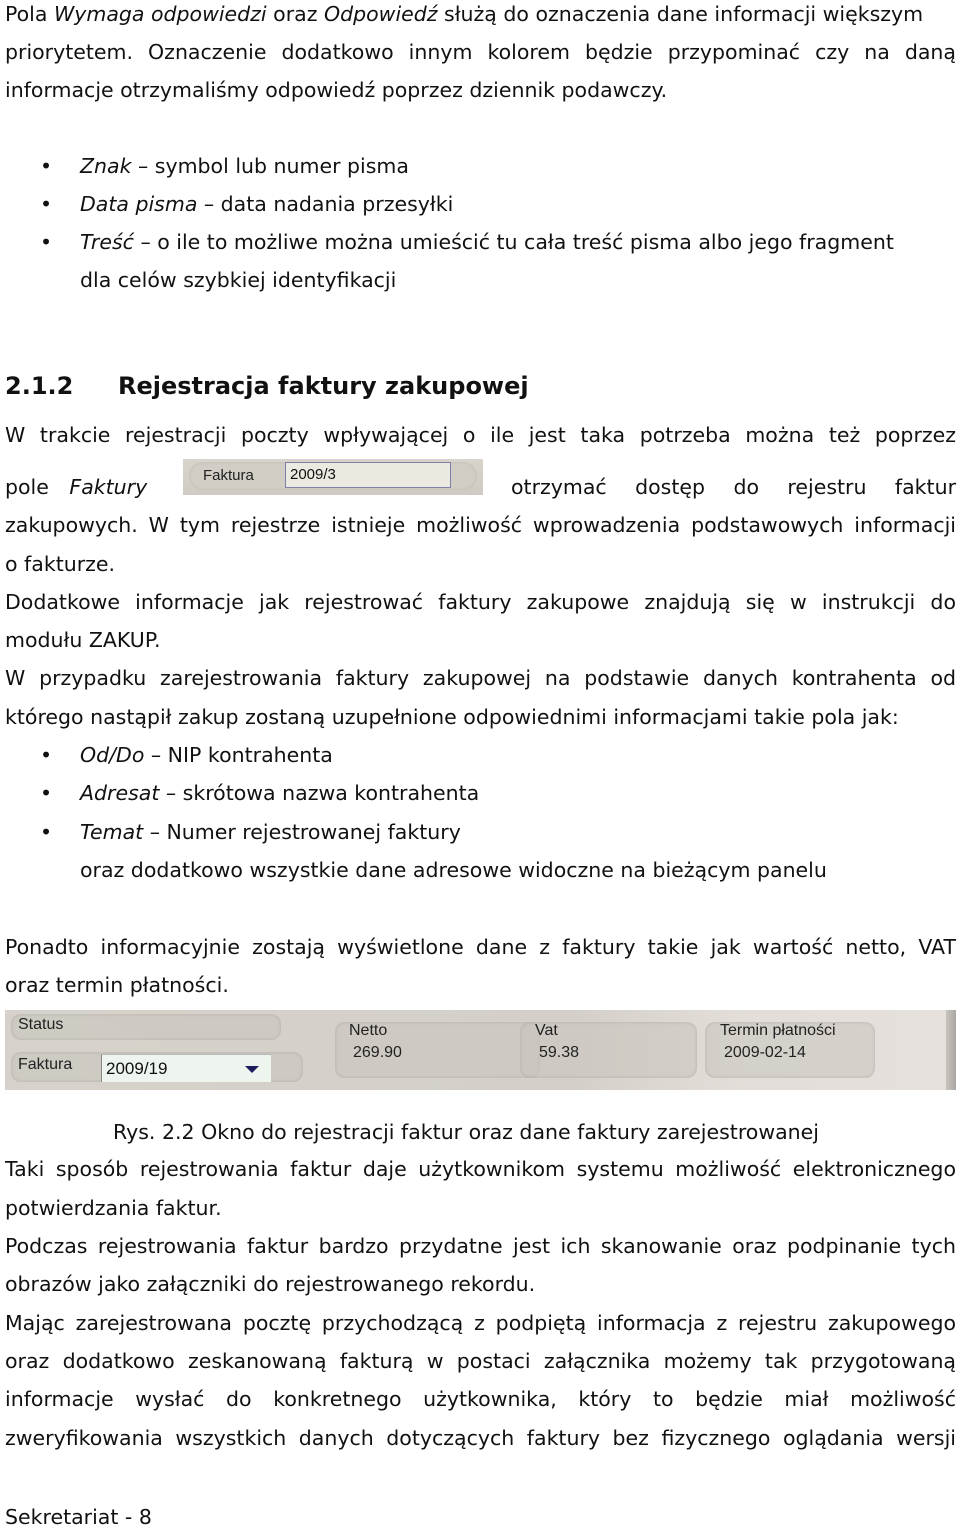  What do you see at coordinates (951, 1050) in the screenshot?
I see `panel-edge` at bounding box center [951, 1050].